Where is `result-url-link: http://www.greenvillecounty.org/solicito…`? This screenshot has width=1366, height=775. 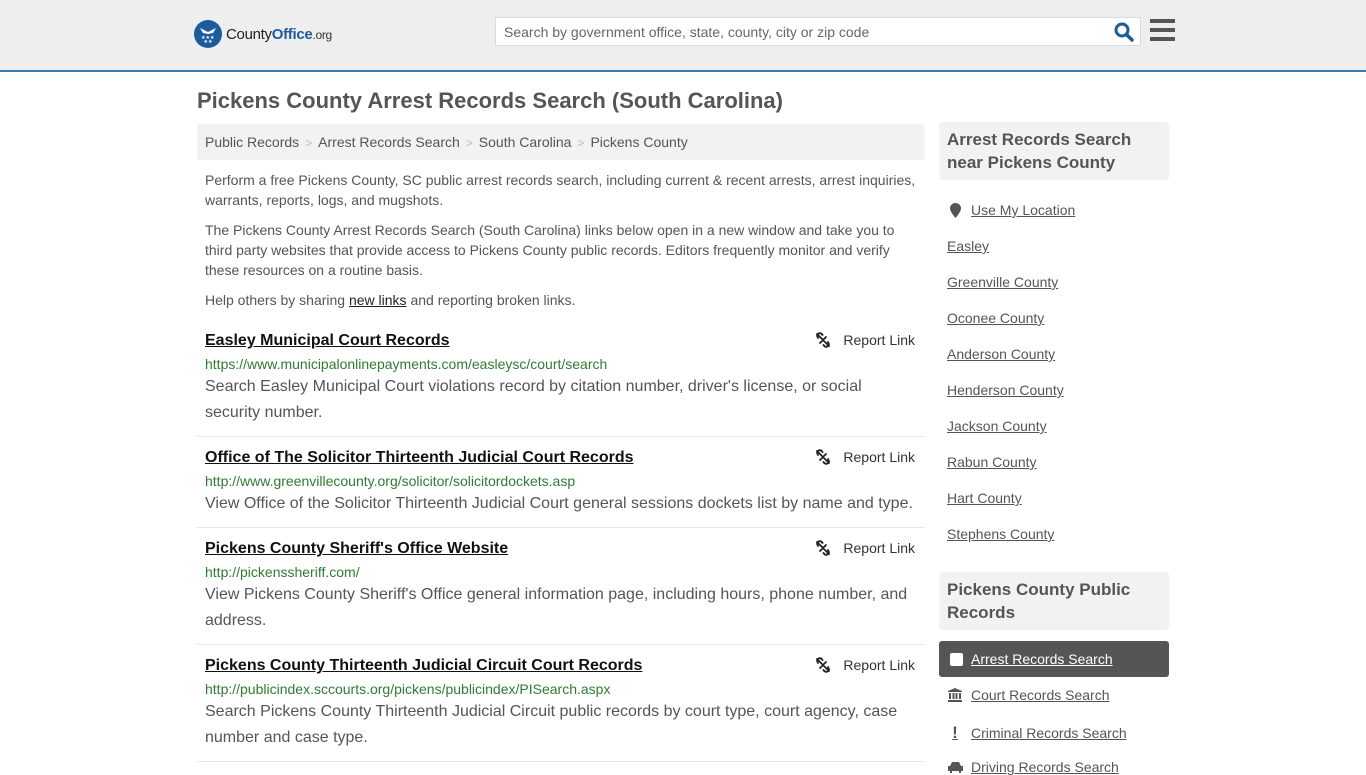 result-url-link: http://www.greenvillecounty.org/solicito… is located at coordinates (561, 481).